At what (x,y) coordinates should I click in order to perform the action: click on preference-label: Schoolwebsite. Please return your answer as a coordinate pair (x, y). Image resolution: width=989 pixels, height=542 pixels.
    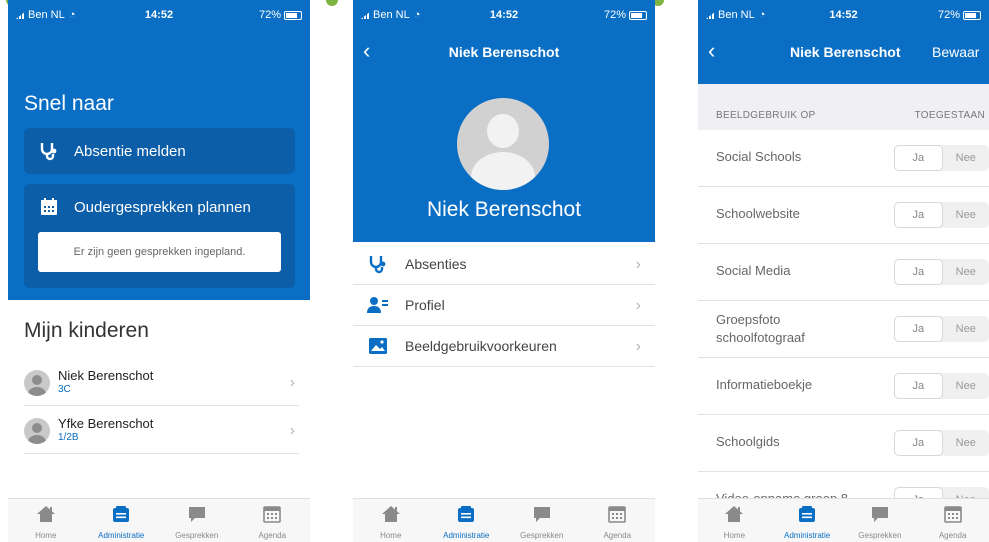
    Looking at the image, I should click on (758, 213).